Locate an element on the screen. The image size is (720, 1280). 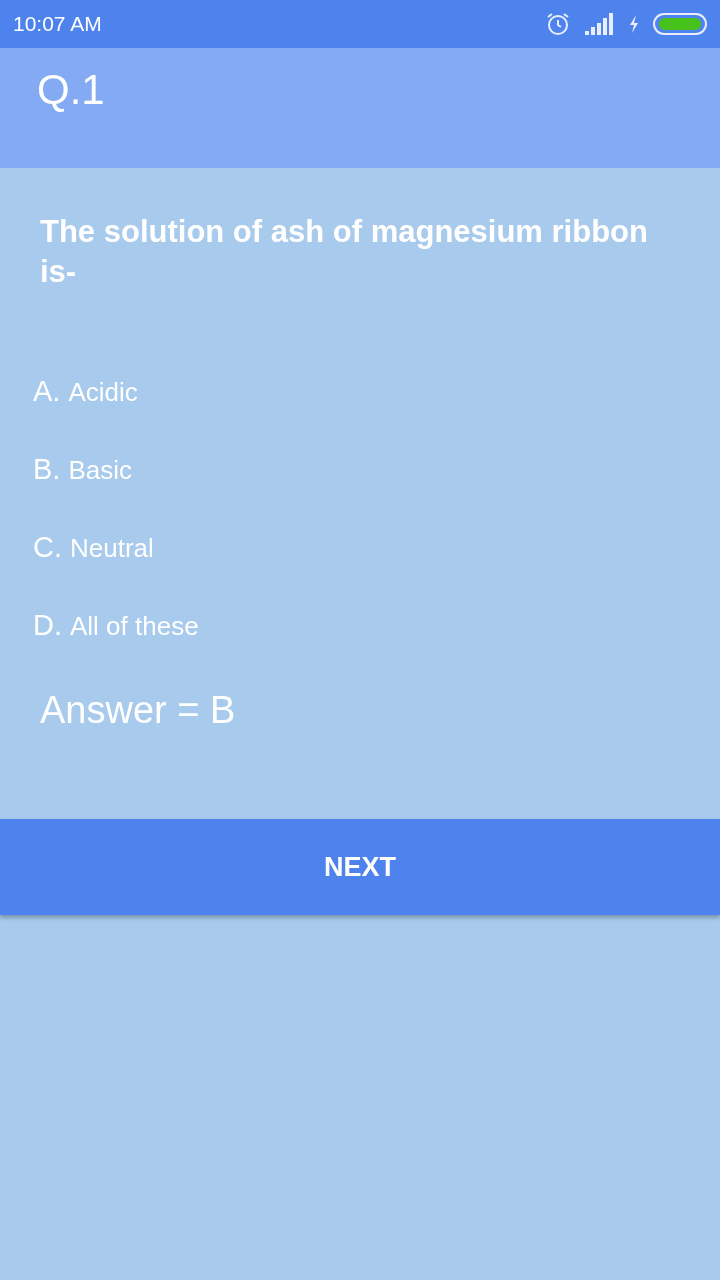
option-letter: C. is located at coordinates (47, 547).